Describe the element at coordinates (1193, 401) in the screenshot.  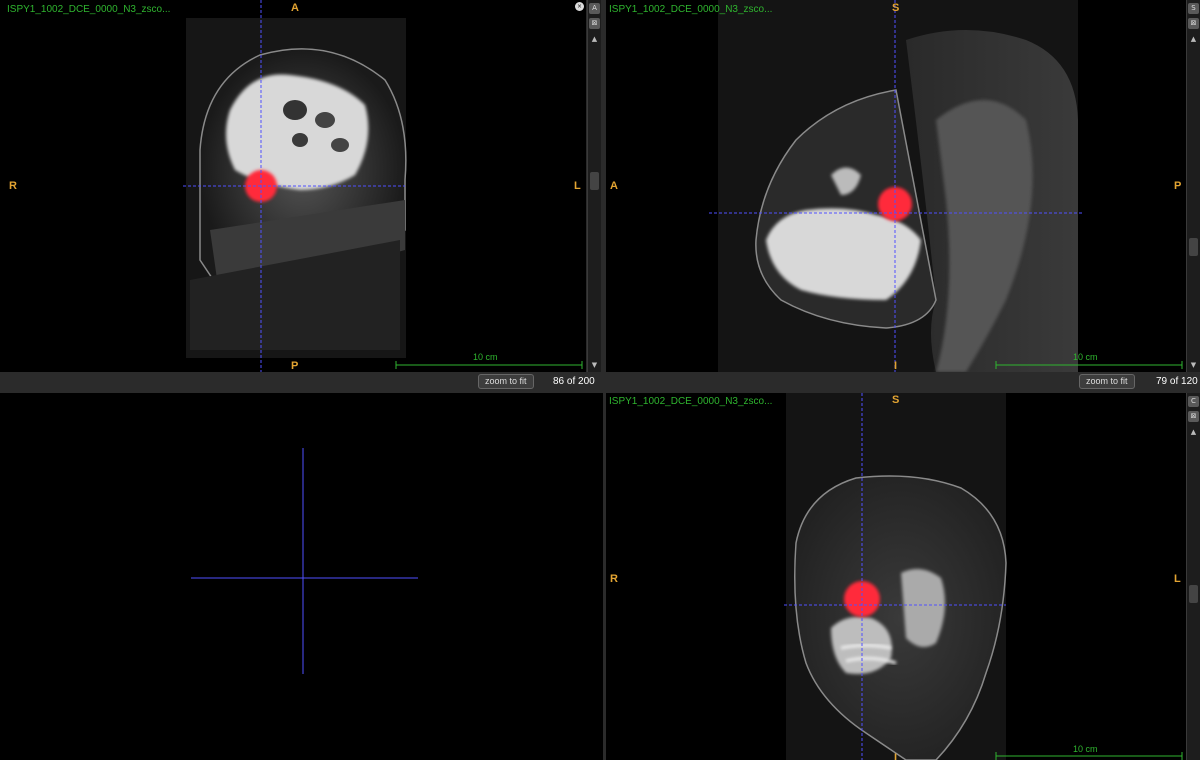
I see `collapse-icon: C` at that location.